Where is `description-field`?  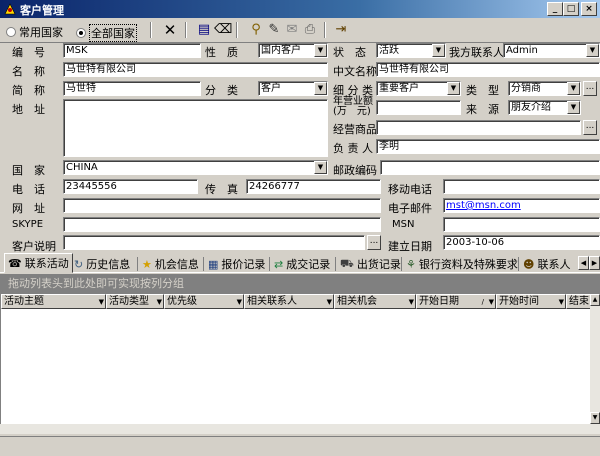 description-field is located at coordinates (214, 242).